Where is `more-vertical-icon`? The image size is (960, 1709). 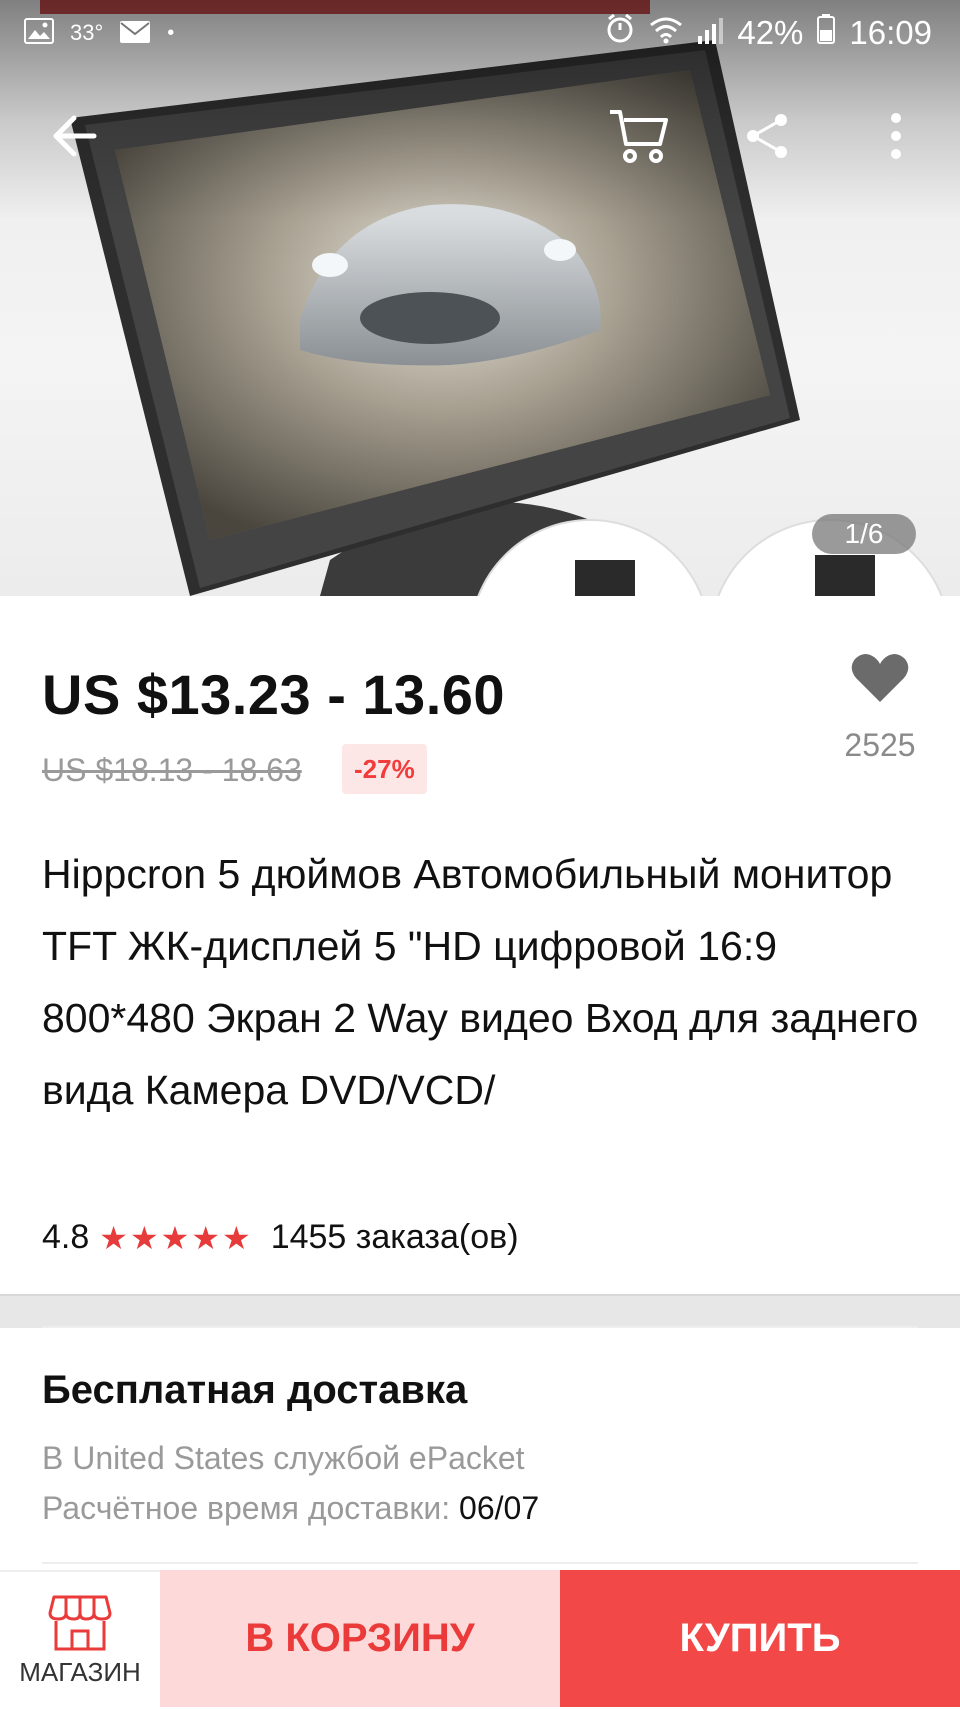 more-vertical-icon is located at coordinates (896, 136).